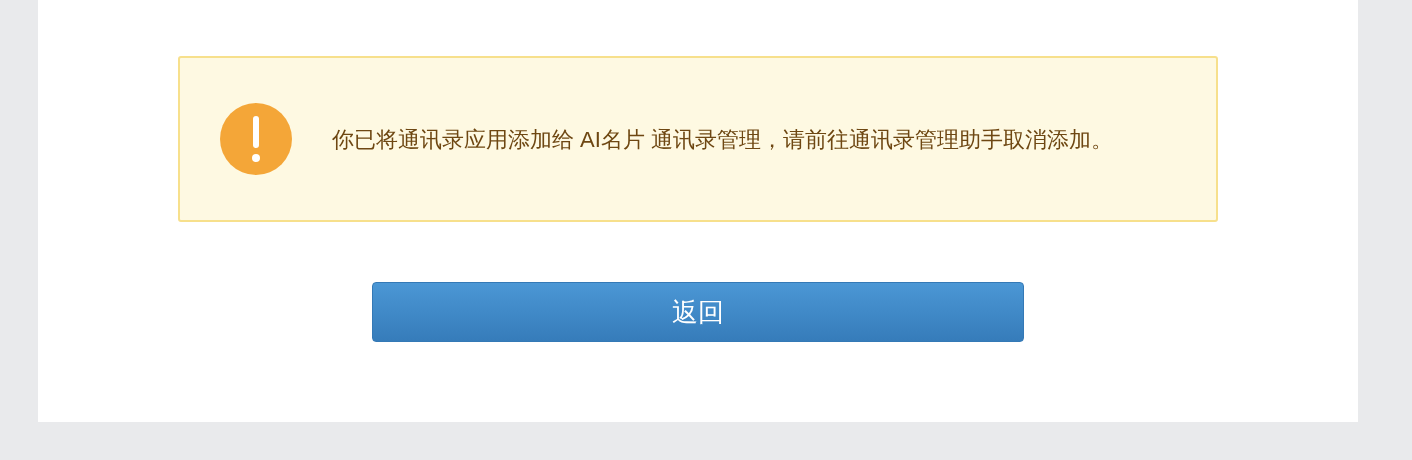 Image resolution: width=1412 pixels, height=460 pixels. Describe the element at coordinates (256, 139) in the screenshot. I see `warning-icon` at that location.